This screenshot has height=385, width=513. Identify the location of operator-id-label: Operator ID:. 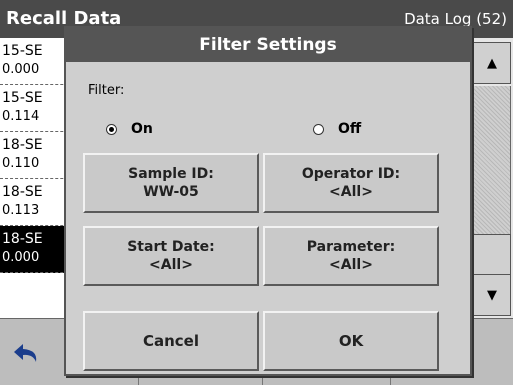
(351, 174).